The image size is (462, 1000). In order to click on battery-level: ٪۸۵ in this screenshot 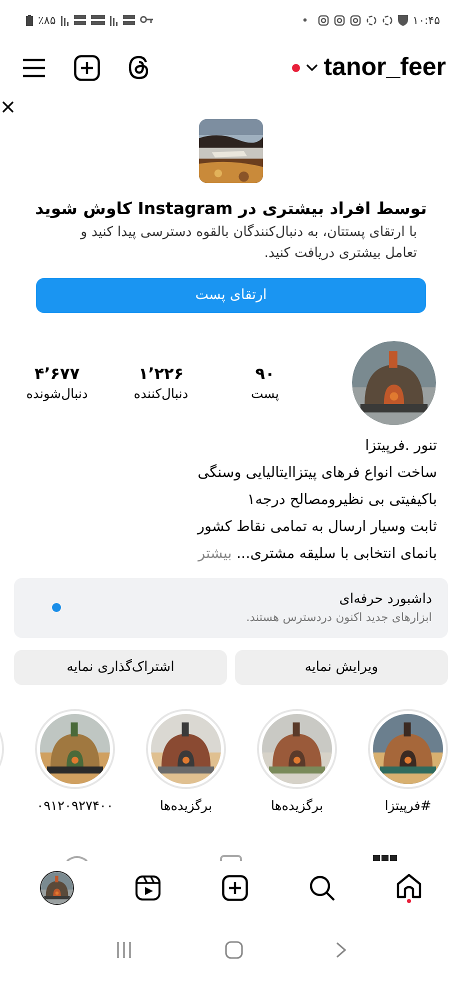, I will do `click(47, 20)`.